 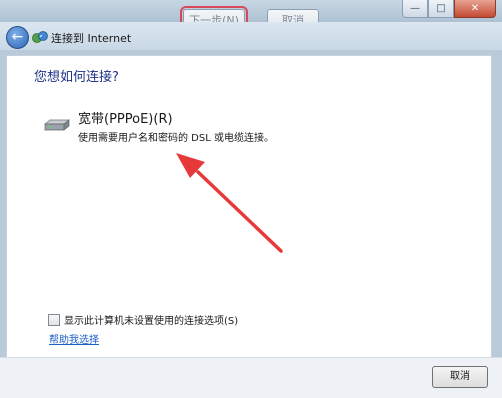 I want to click on window-controls: — □ ✕, so click(x=449, y=9).